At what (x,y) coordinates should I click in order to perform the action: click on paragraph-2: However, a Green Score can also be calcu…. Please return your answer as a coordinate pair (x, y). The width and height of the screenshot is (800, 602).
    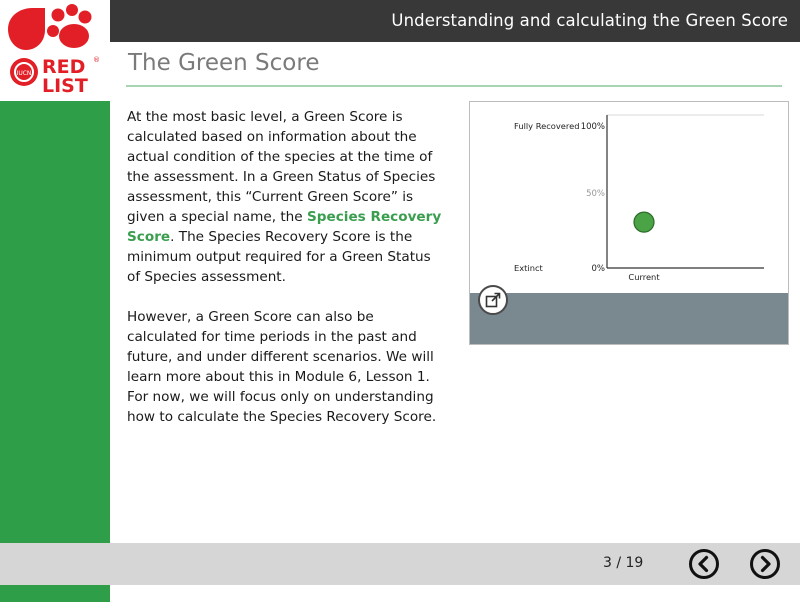
    Looking at the image, I should click on (282, 367).